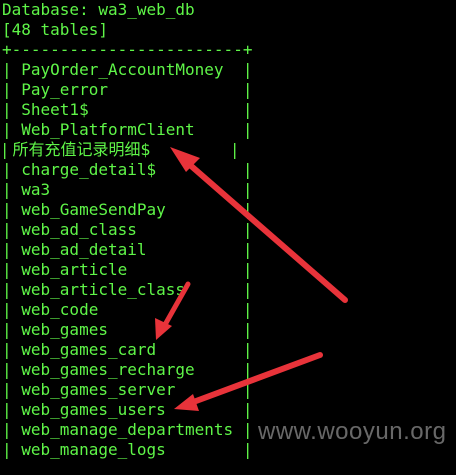 Image resolution: width=456 pixels, height=475 pixels. I want to click on table-row: | web_games |, so click(127, 329).